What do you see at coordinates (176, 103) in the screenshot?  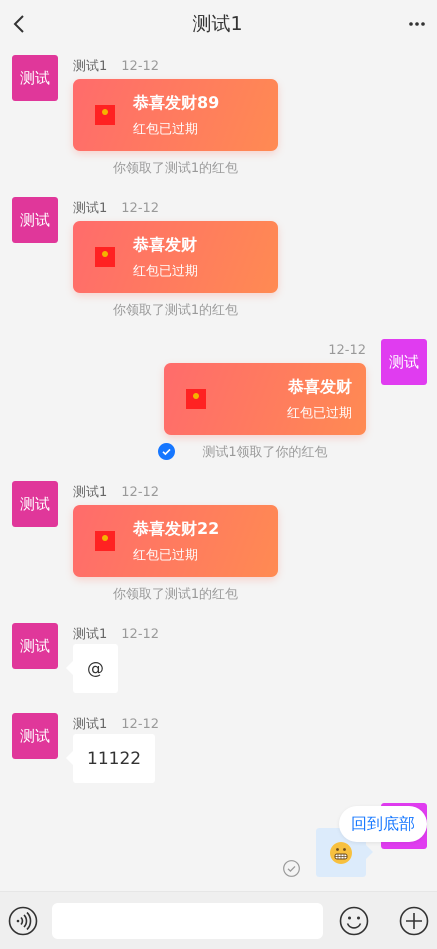 I see `packet-title: 恭喜发财89` at bounding box center [176, 103].